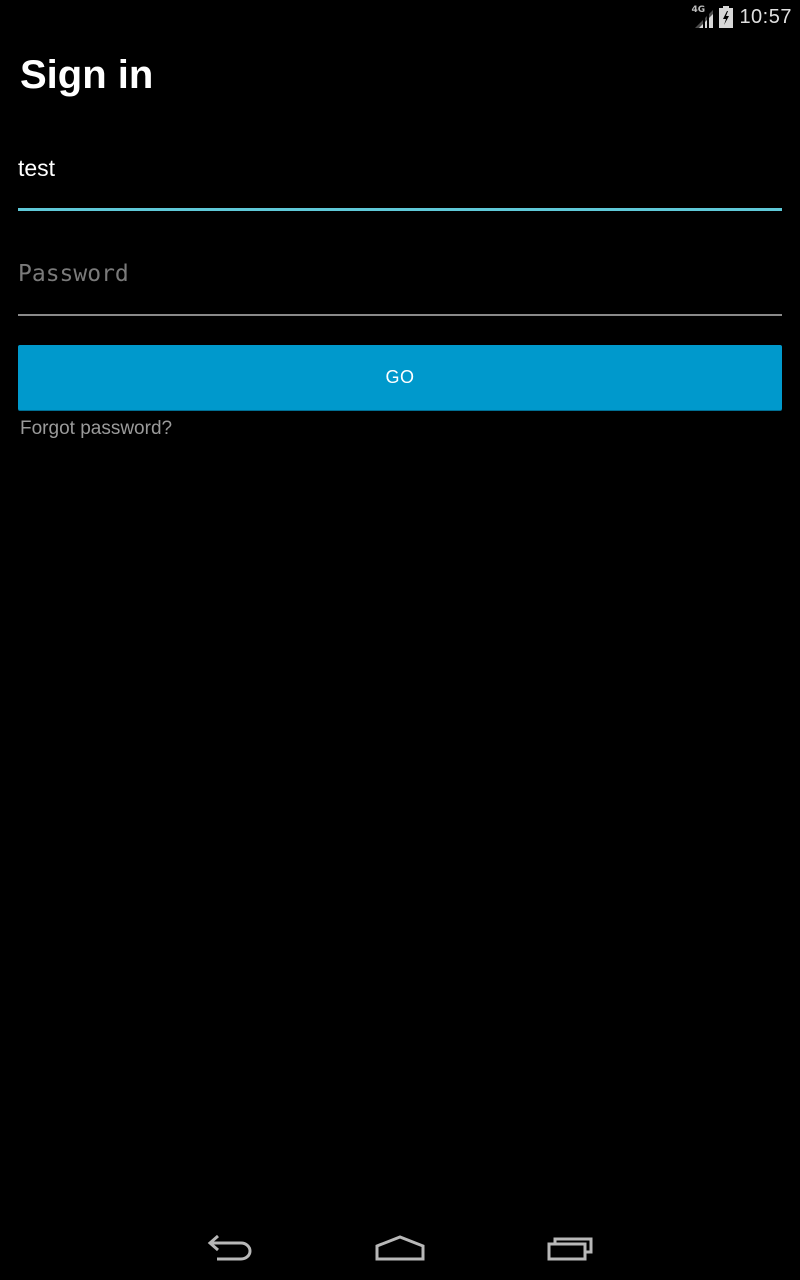 The width and height of the screenshot is (800, 1280). What do you see at coordinates (400, 209) in the screenshot?
I see `username-underline` at bounding box center [400, 209].